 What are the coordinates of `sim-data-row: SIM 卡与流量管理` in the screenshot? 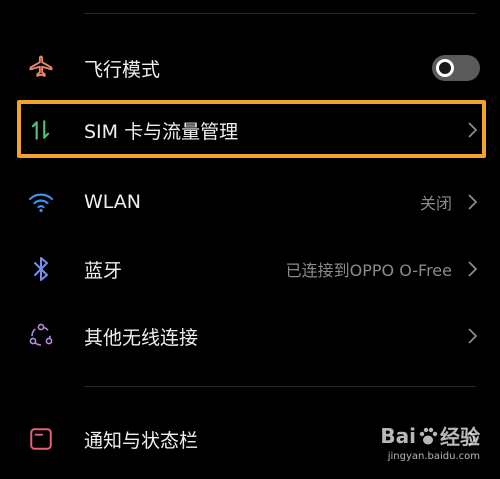 It's located at (250, 130).